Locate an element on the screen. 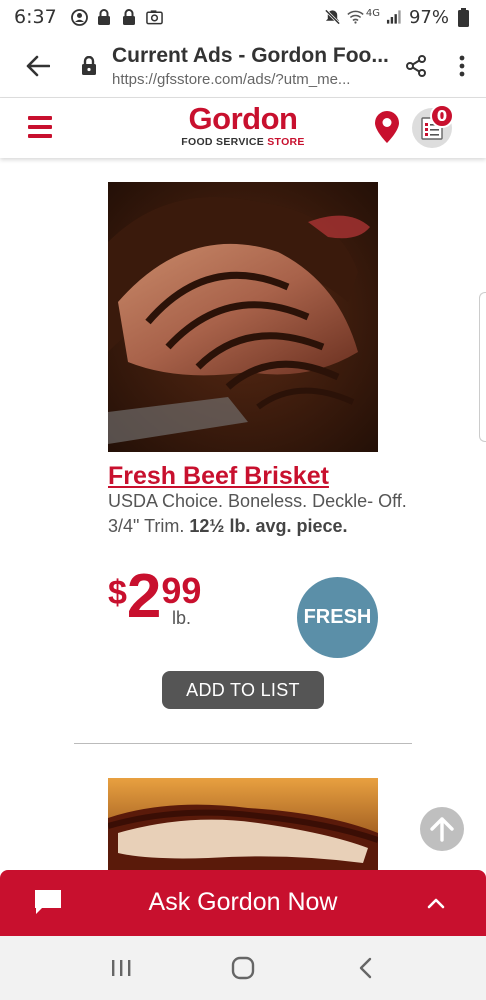 The image size is (486, 1000). hamburger-icon is located at coordinates (40, 127).